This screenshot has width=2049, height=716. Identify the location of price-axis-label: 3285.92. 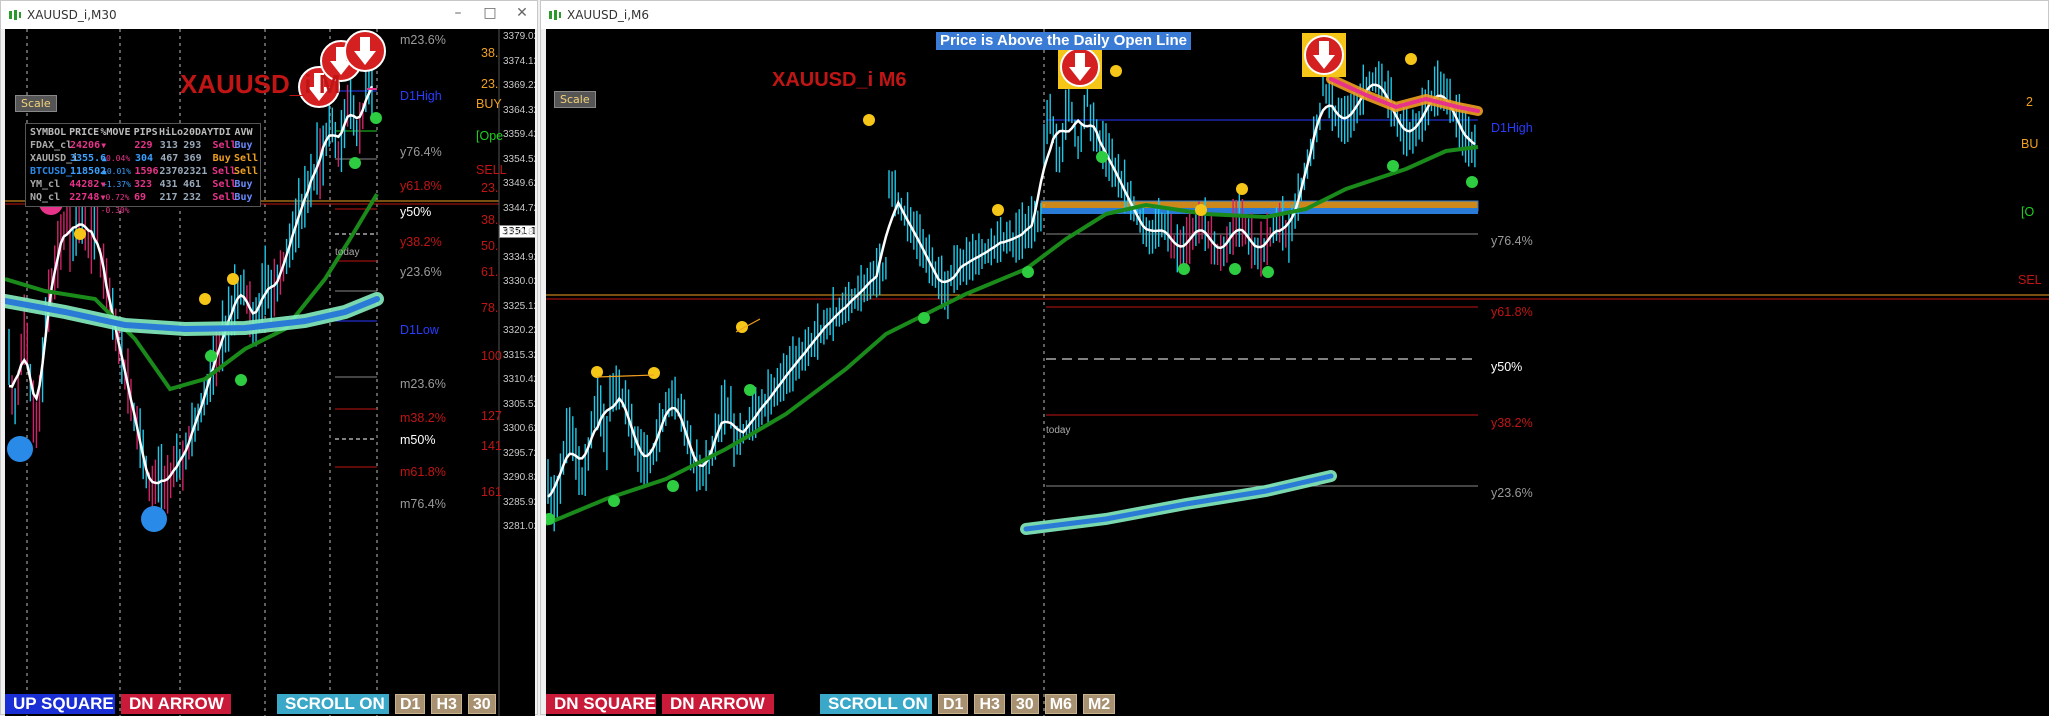
(519, 502).